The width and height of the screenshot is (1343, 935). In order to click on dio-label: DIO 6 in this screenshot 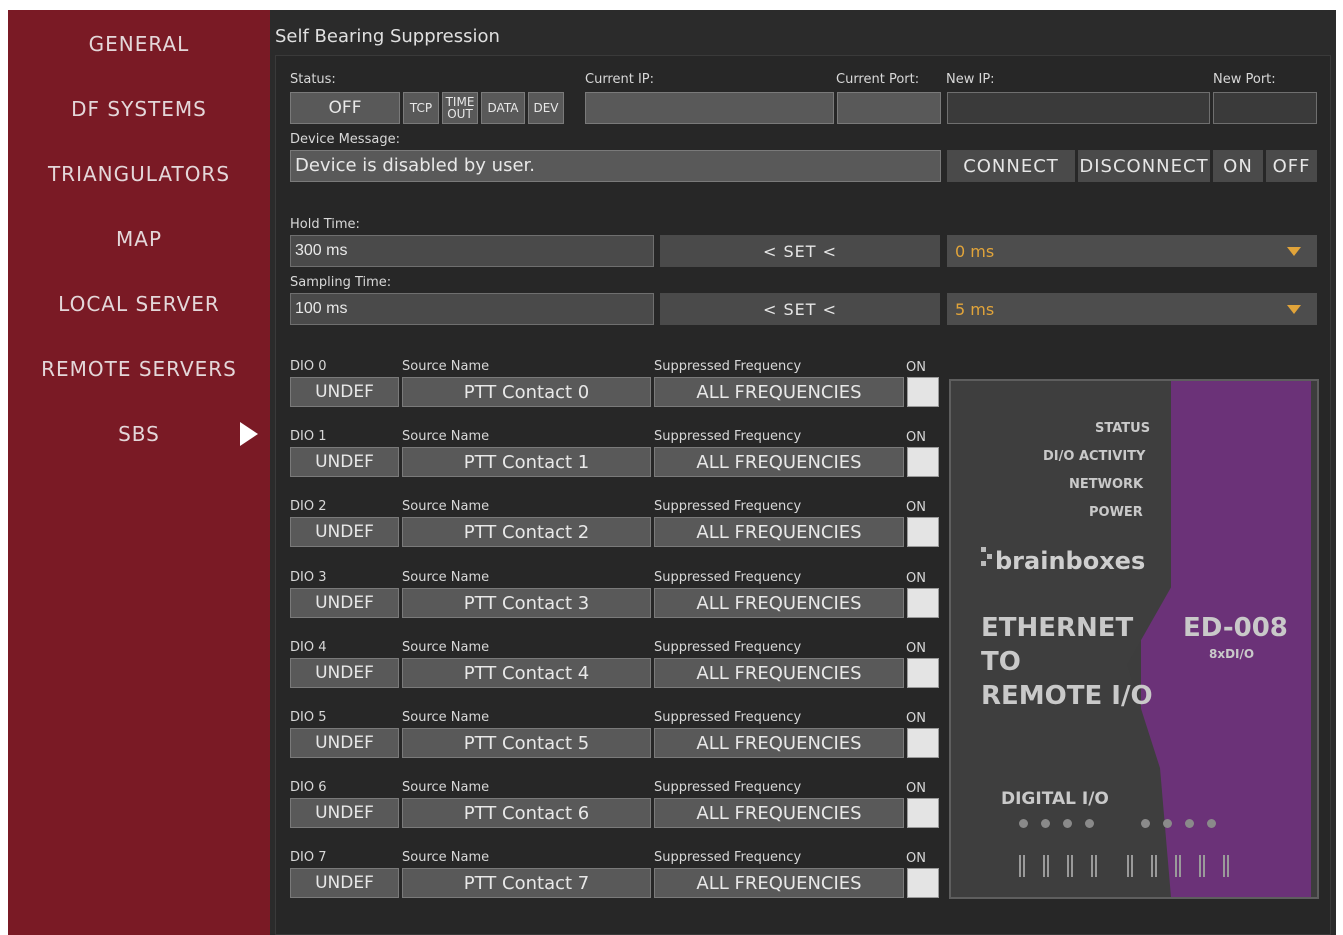, I will do `click(308, 787)`.